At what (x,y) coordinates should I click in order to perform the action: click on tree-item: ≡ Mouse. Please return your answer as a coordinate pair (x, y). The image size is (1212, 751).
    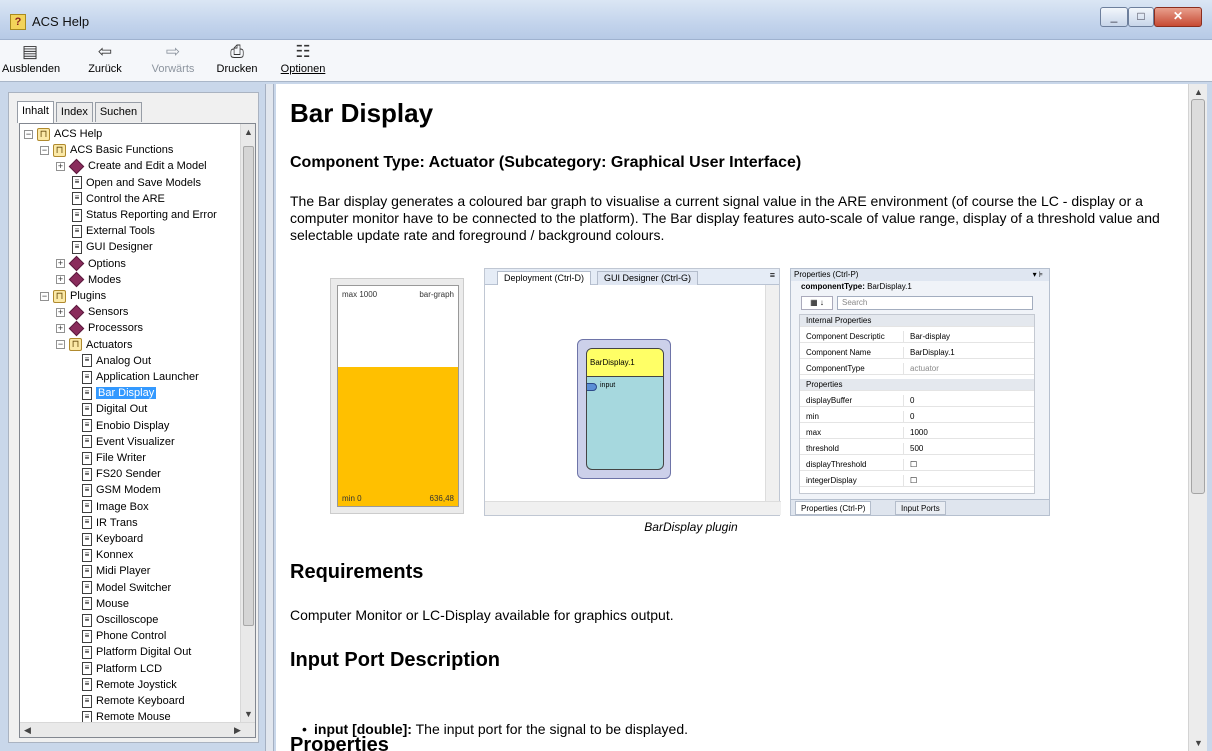
    Looking at the image, I should click on (105, 604).